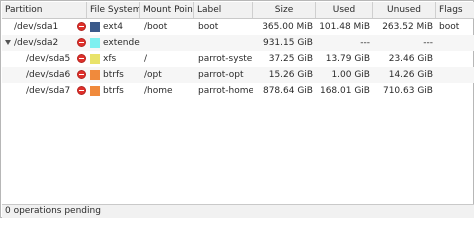 Image resolution: width=474 pixels, height=240 pixels. I want to click on file-system: ext4, so click(113, 27).